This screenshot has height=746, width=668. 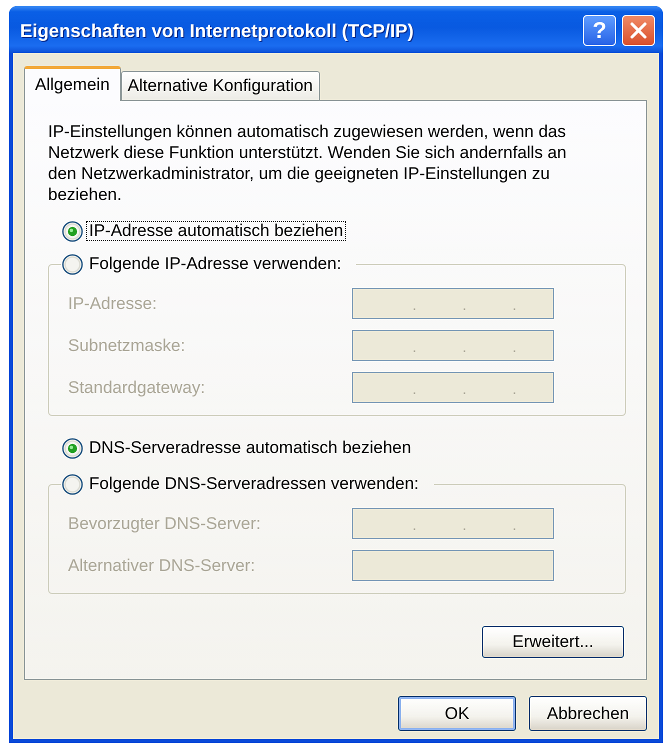 I want to click on ok-button: OK, so click(x=457, y=713).